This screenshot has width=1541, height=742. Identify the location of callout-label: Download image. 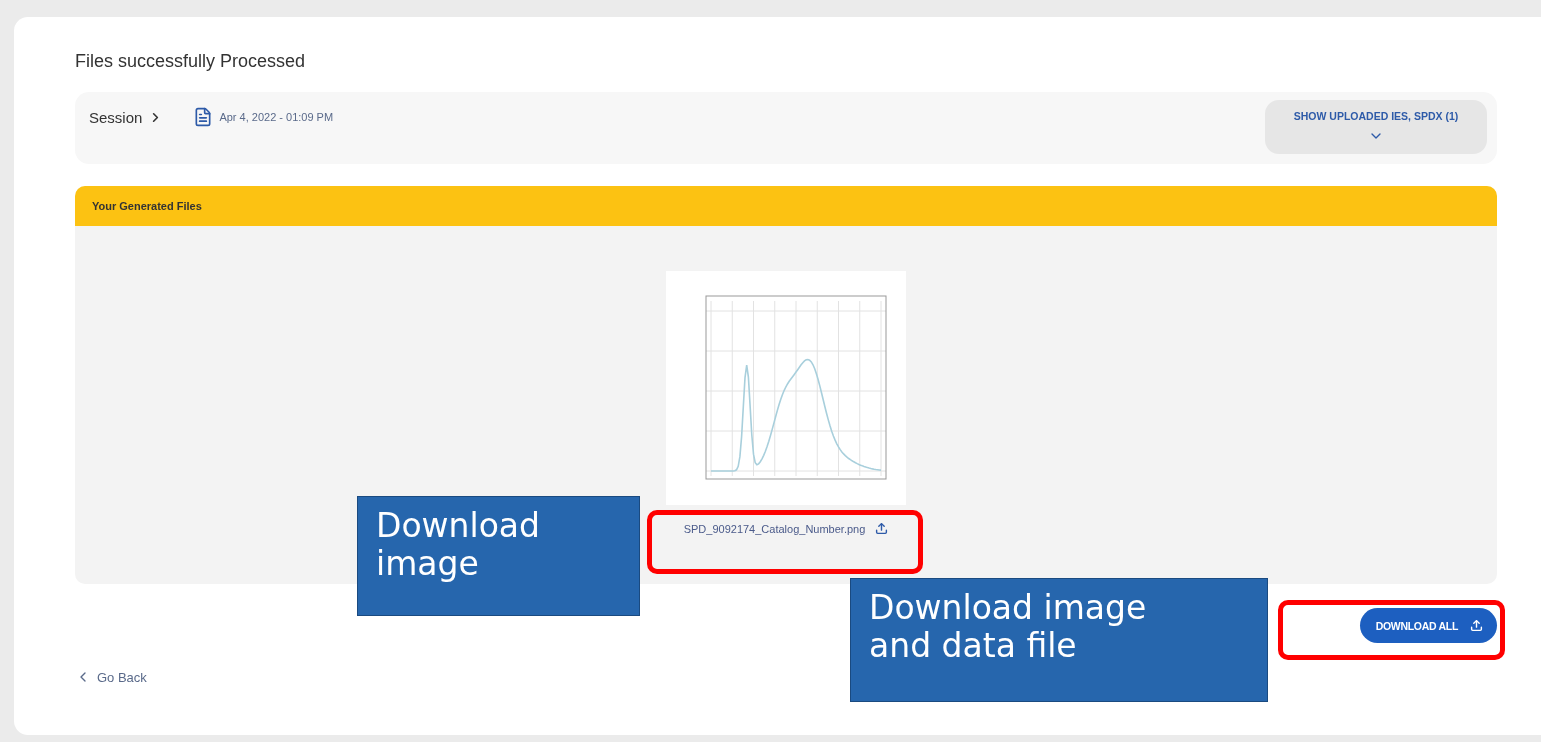
(498, 556).